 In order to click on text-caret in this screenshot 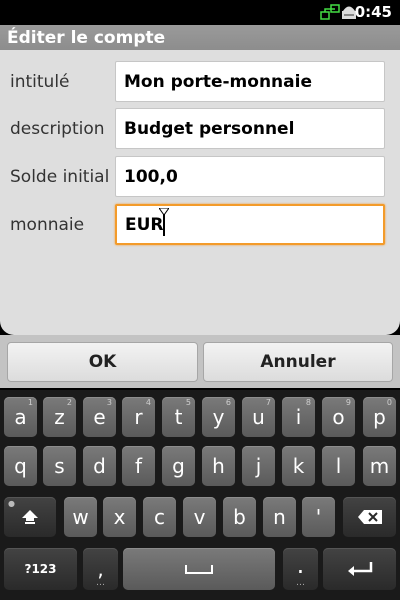, I will do `click(164, 225)`.